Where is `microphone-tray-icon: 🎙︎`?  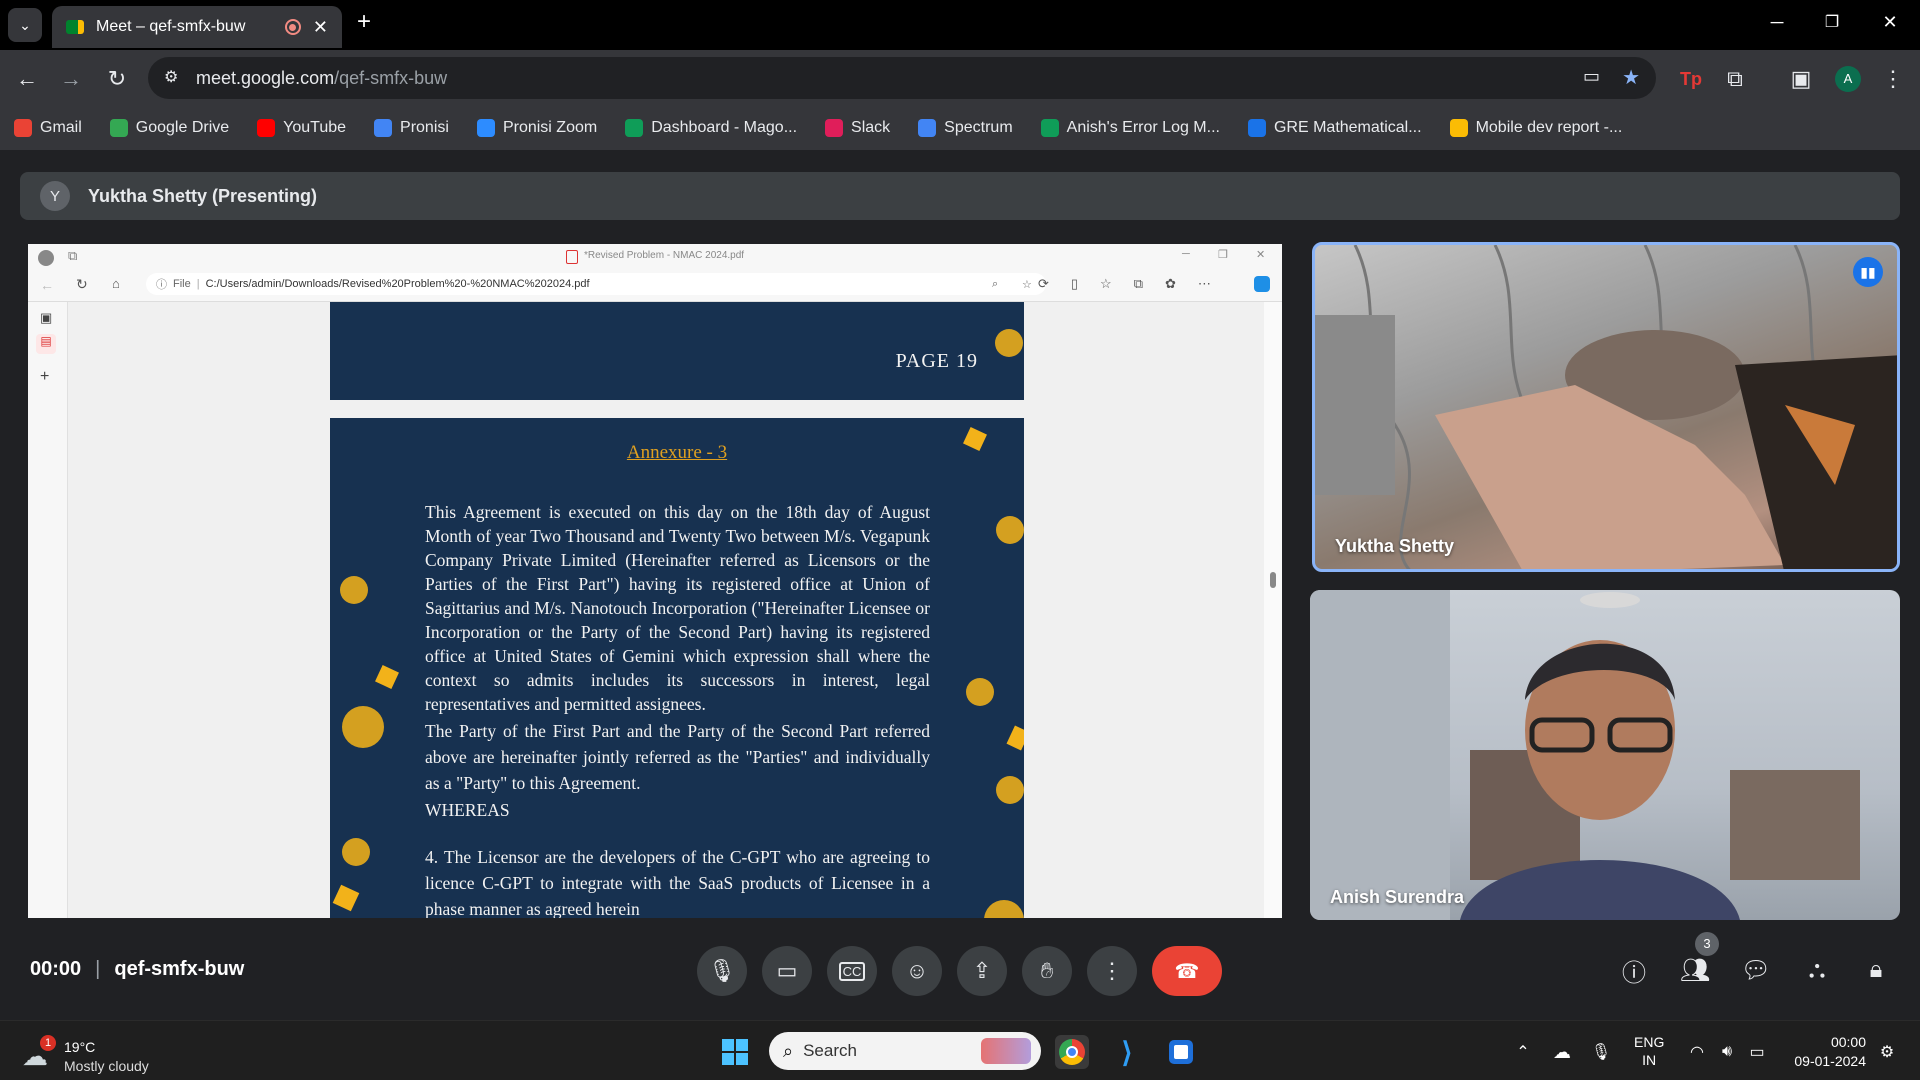
microphone-tray-icon: 🎙︎ is located at coordinates (1601, 1052).